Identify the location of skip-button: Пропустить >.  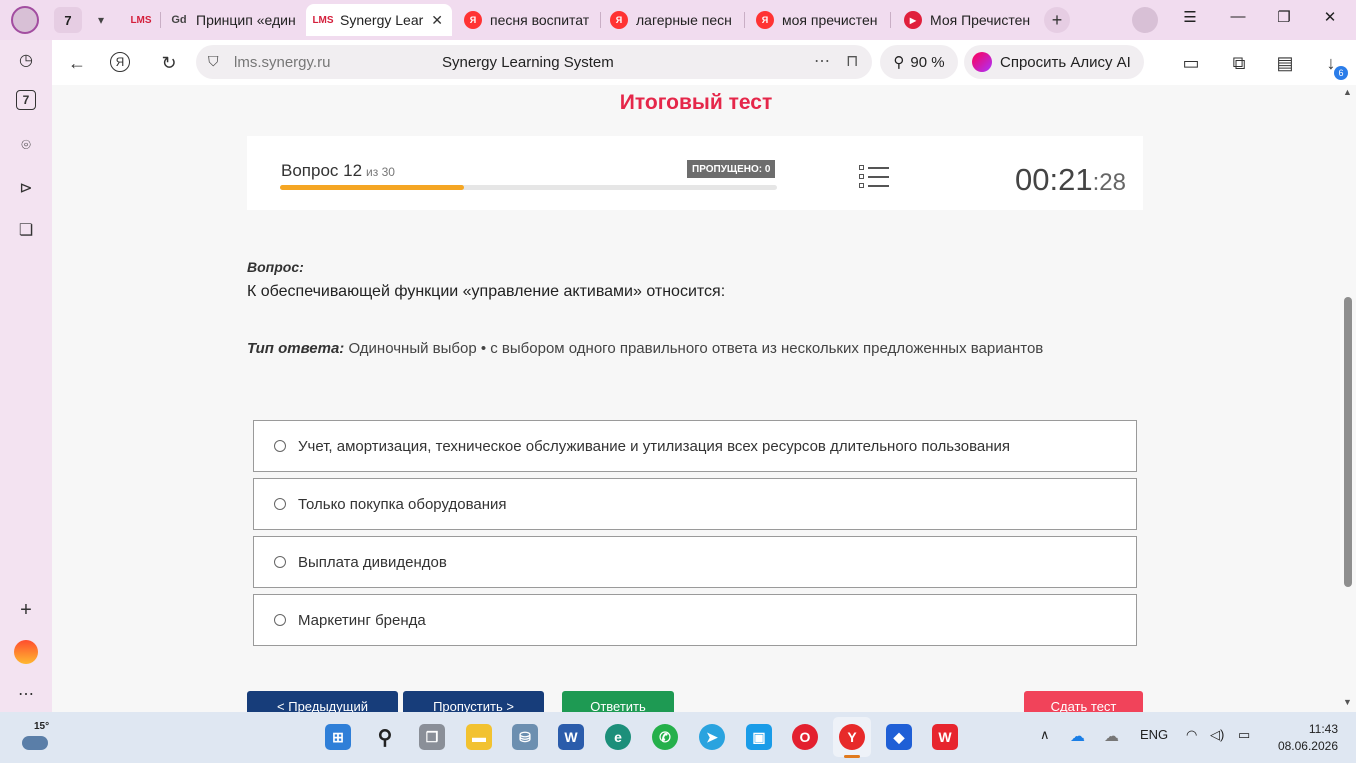
(473, 701).